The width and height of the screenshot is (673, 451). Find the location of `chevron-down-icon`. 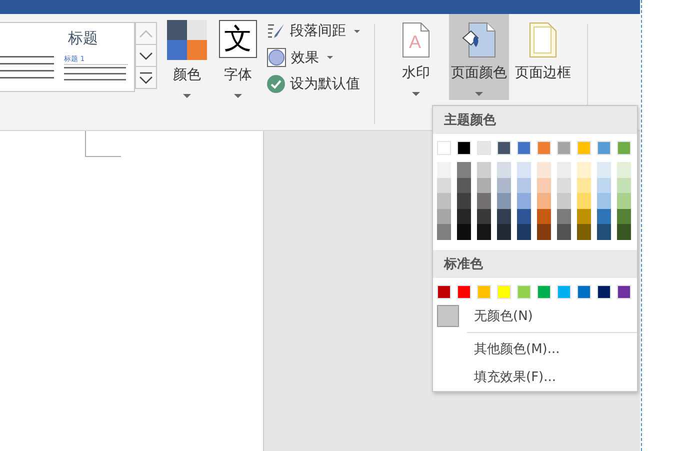

chevron-down-icon is located at coordinates (146, 56).